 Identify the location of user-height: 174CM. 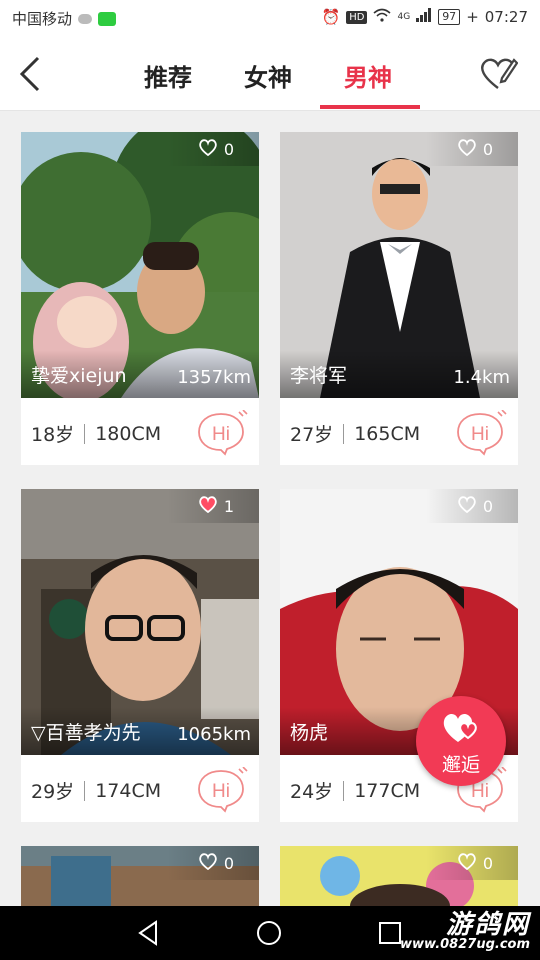
(128, 790).